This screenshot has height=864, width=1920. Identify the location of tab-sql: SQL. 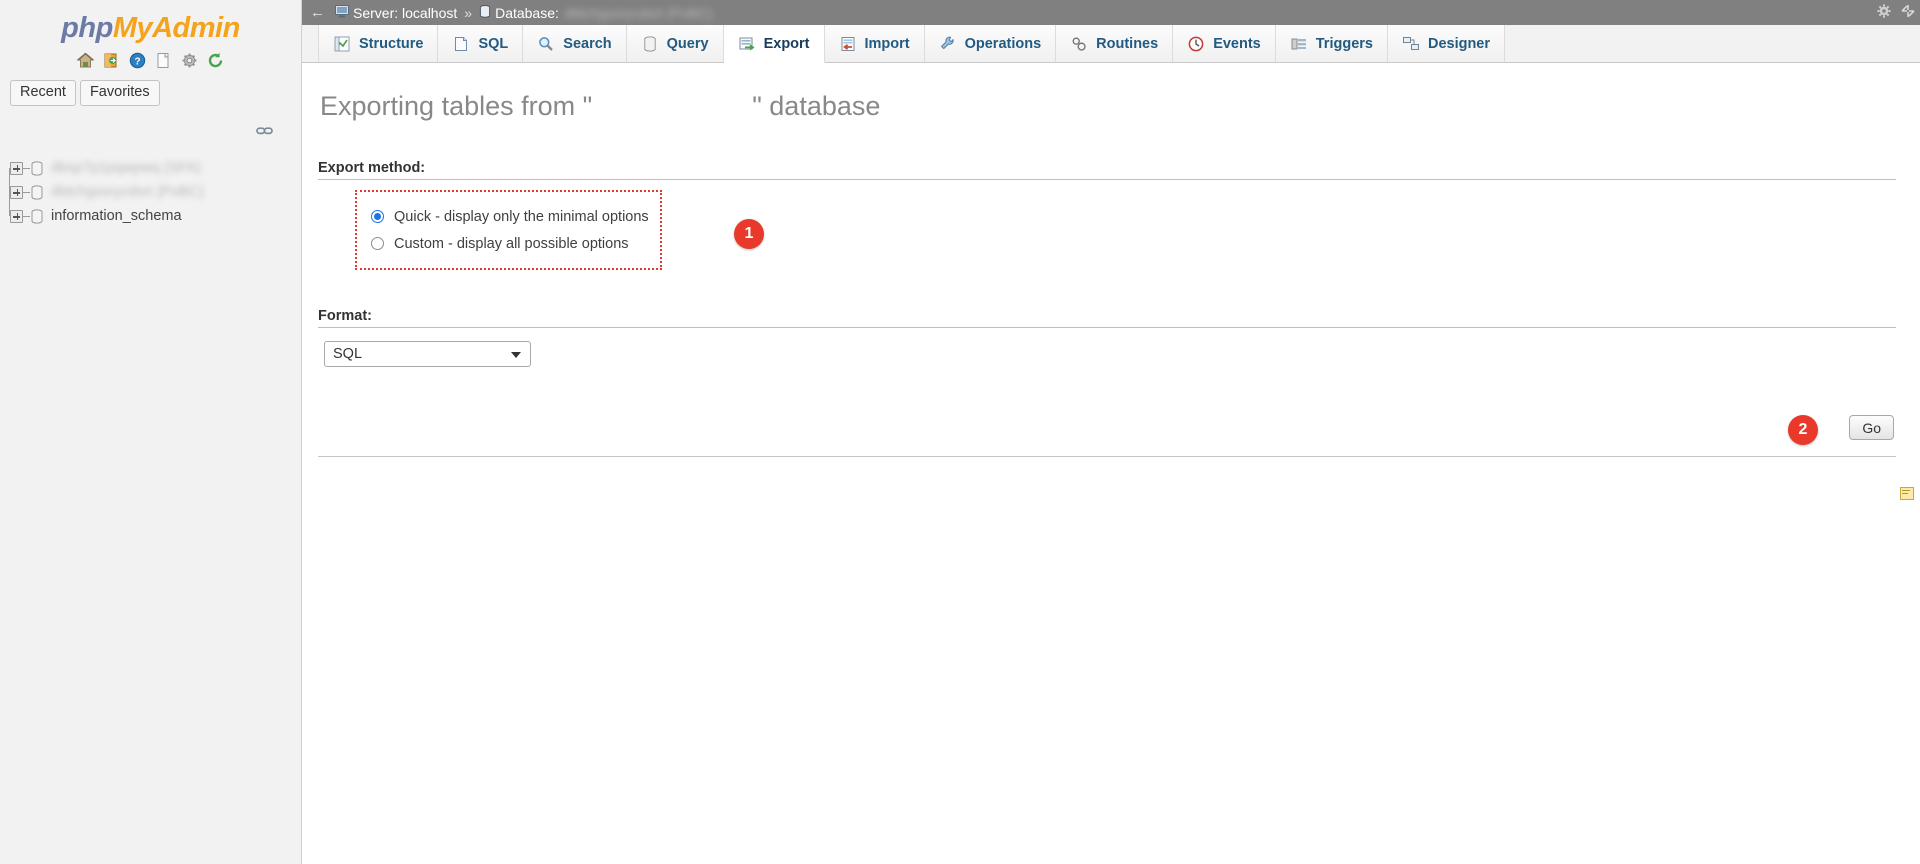
(481, 43).